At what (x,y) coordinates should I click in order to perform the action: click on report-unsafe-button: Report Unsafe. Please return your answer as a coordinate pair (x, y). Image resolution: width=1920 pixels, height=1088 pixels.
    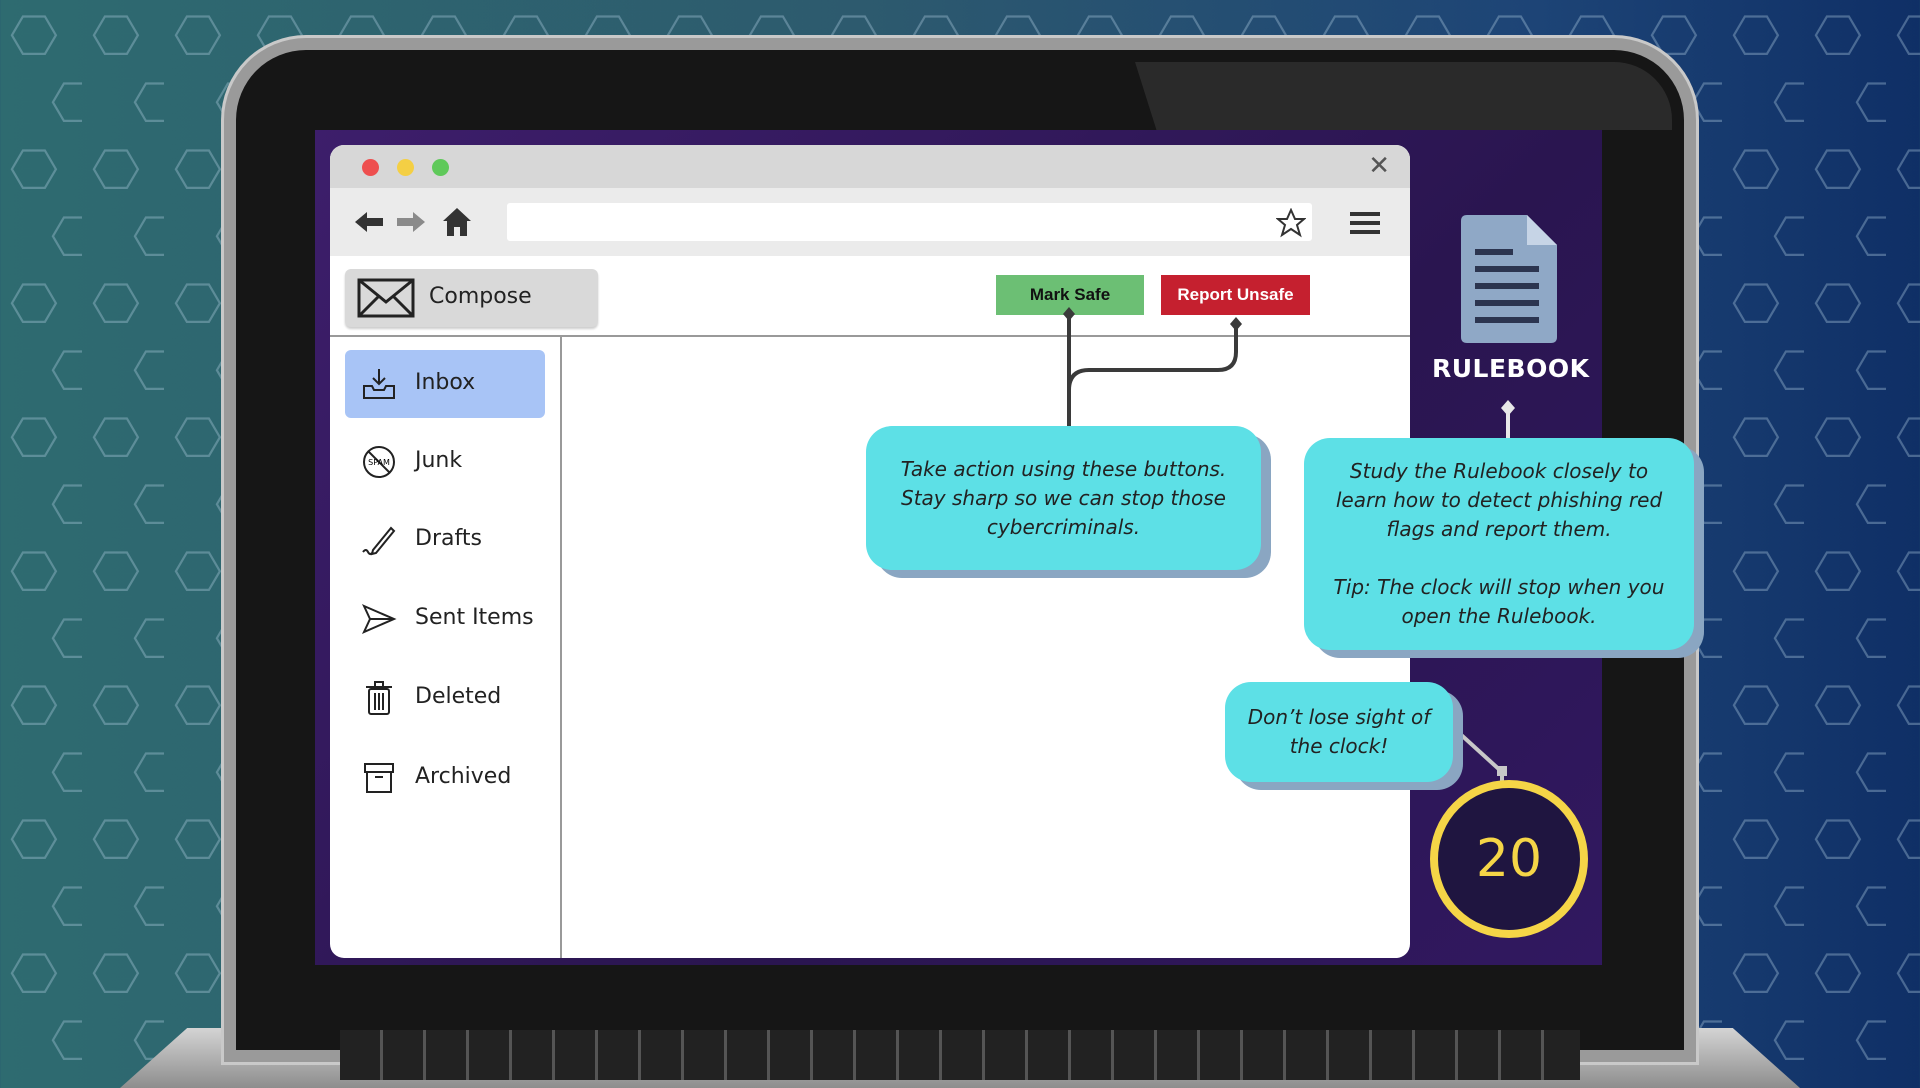
    Looking at the image, I should click on (1235, 295).